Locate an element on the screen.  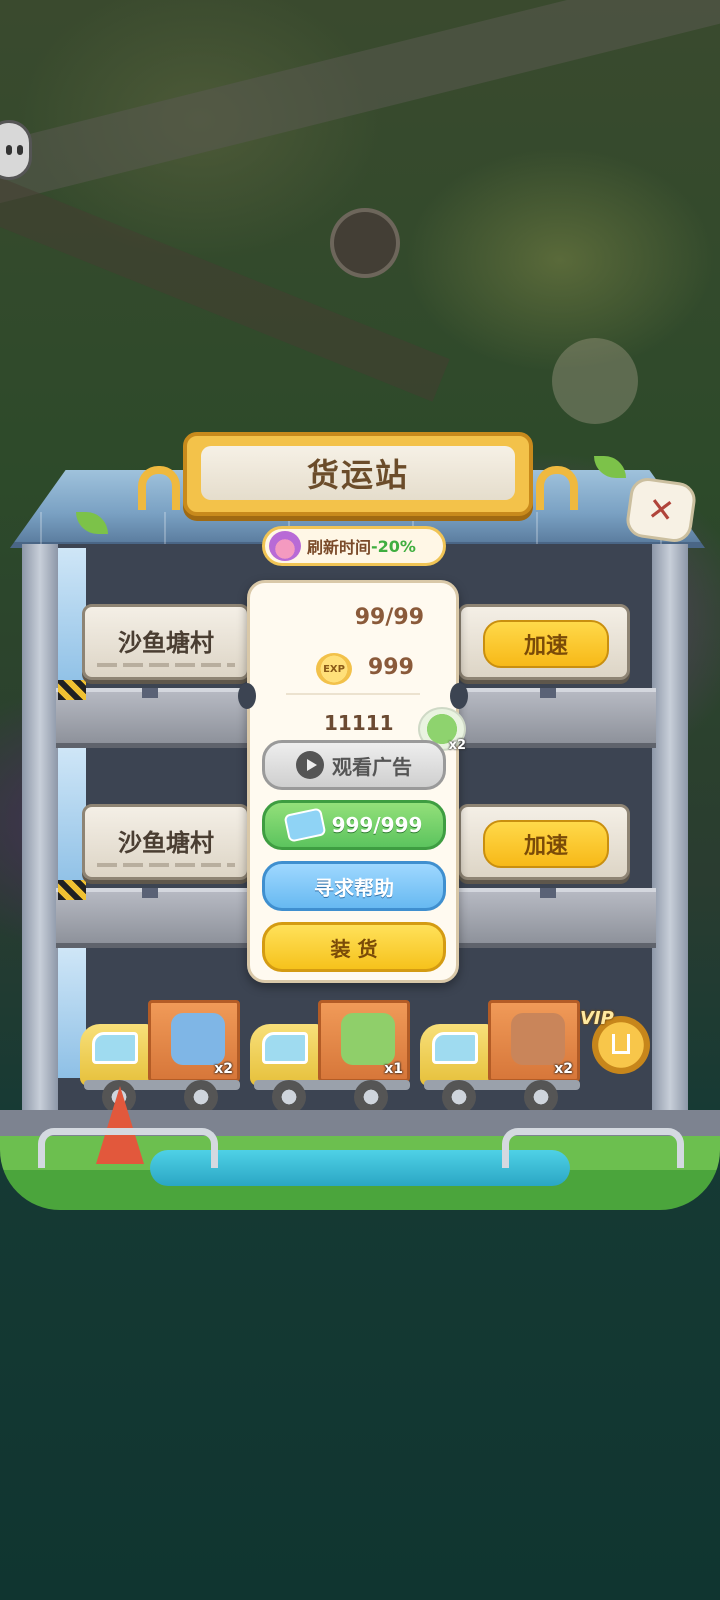
load-cargo-label: 装 货 is located at coordinates (354, 948).